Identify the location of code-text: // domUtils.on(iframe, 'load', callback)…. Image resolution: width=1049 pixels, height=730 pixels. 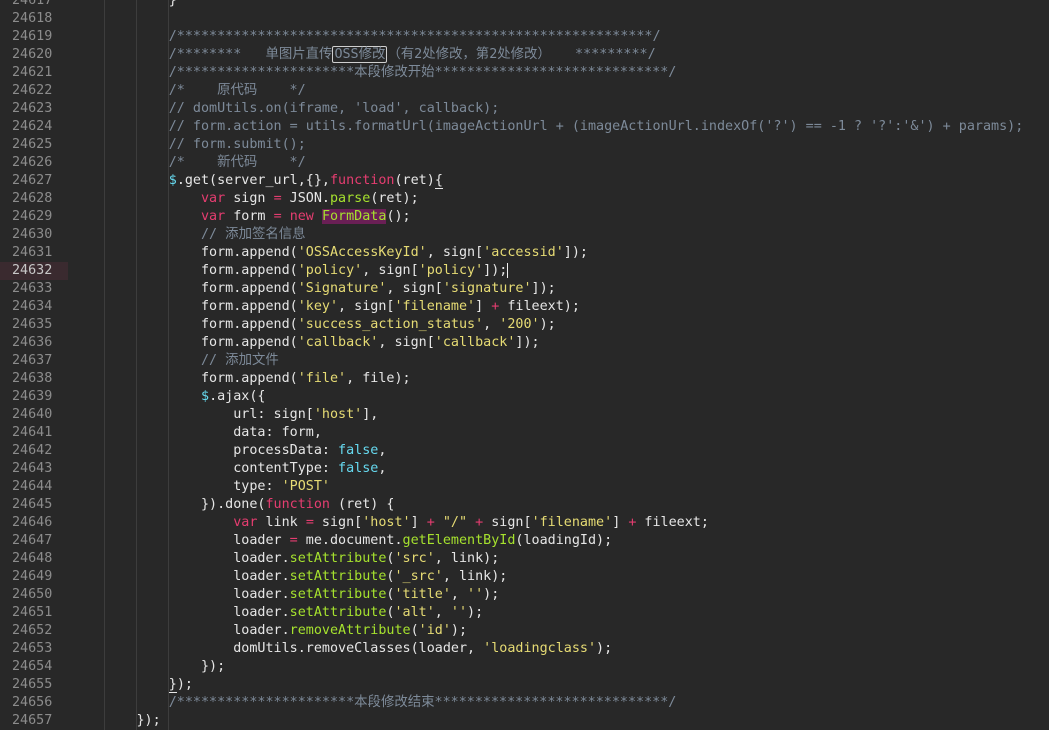
(286, 109).